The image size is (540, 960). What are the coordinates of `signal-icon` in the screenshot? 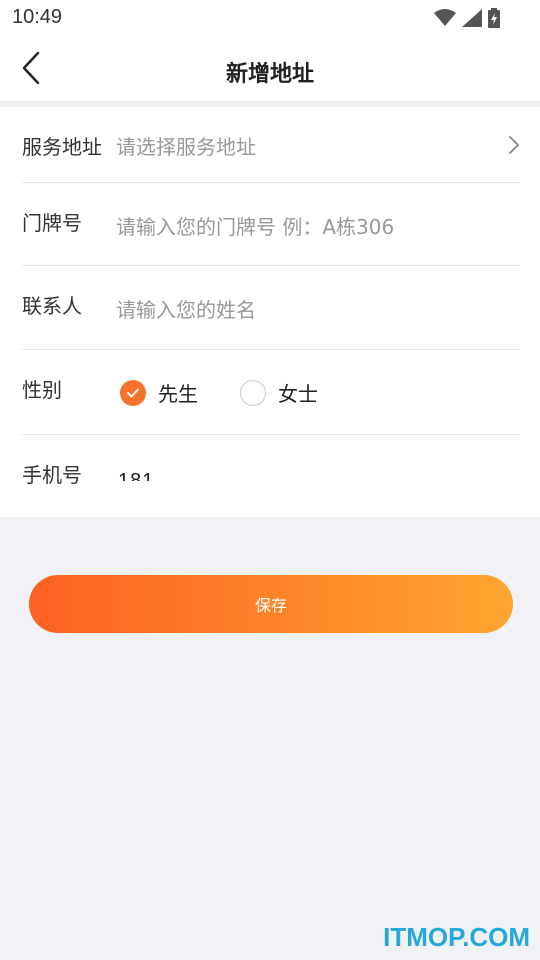 It's located at (472, 20).